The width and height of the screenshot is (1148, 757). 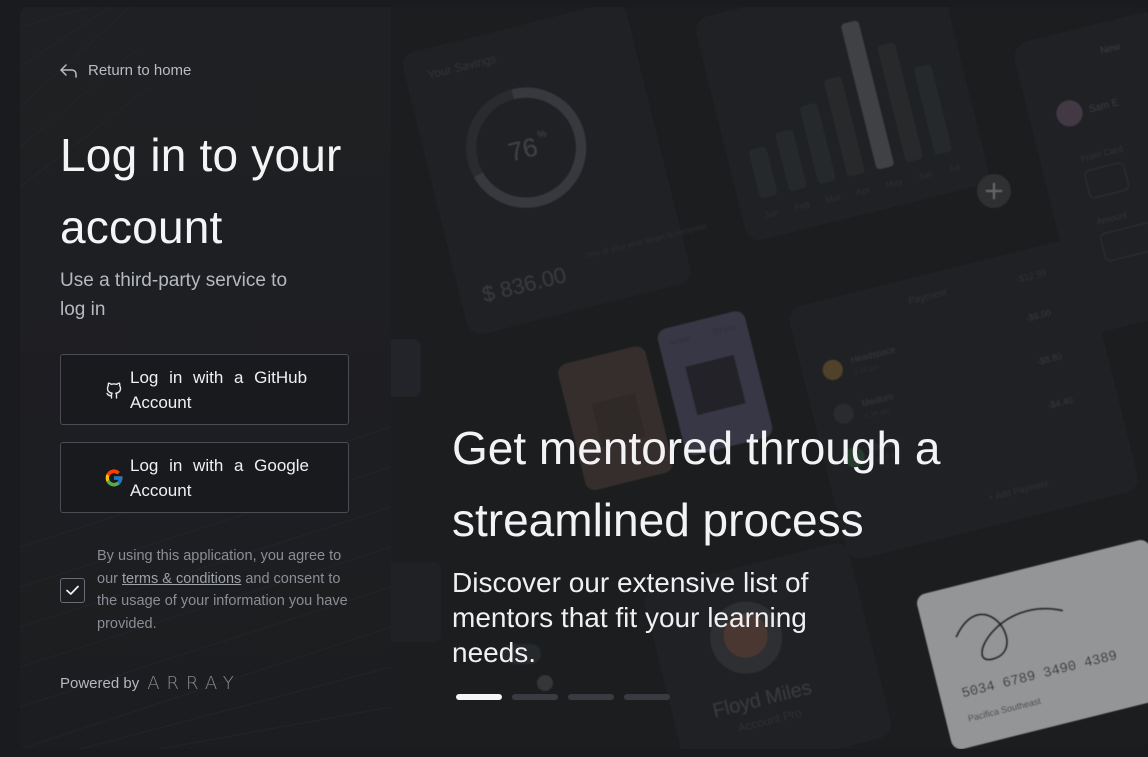 What do you see at coordinates (140, 70) in the screenshot?
I see `return-home-label: Return to home` at bounding box center [140, 70].